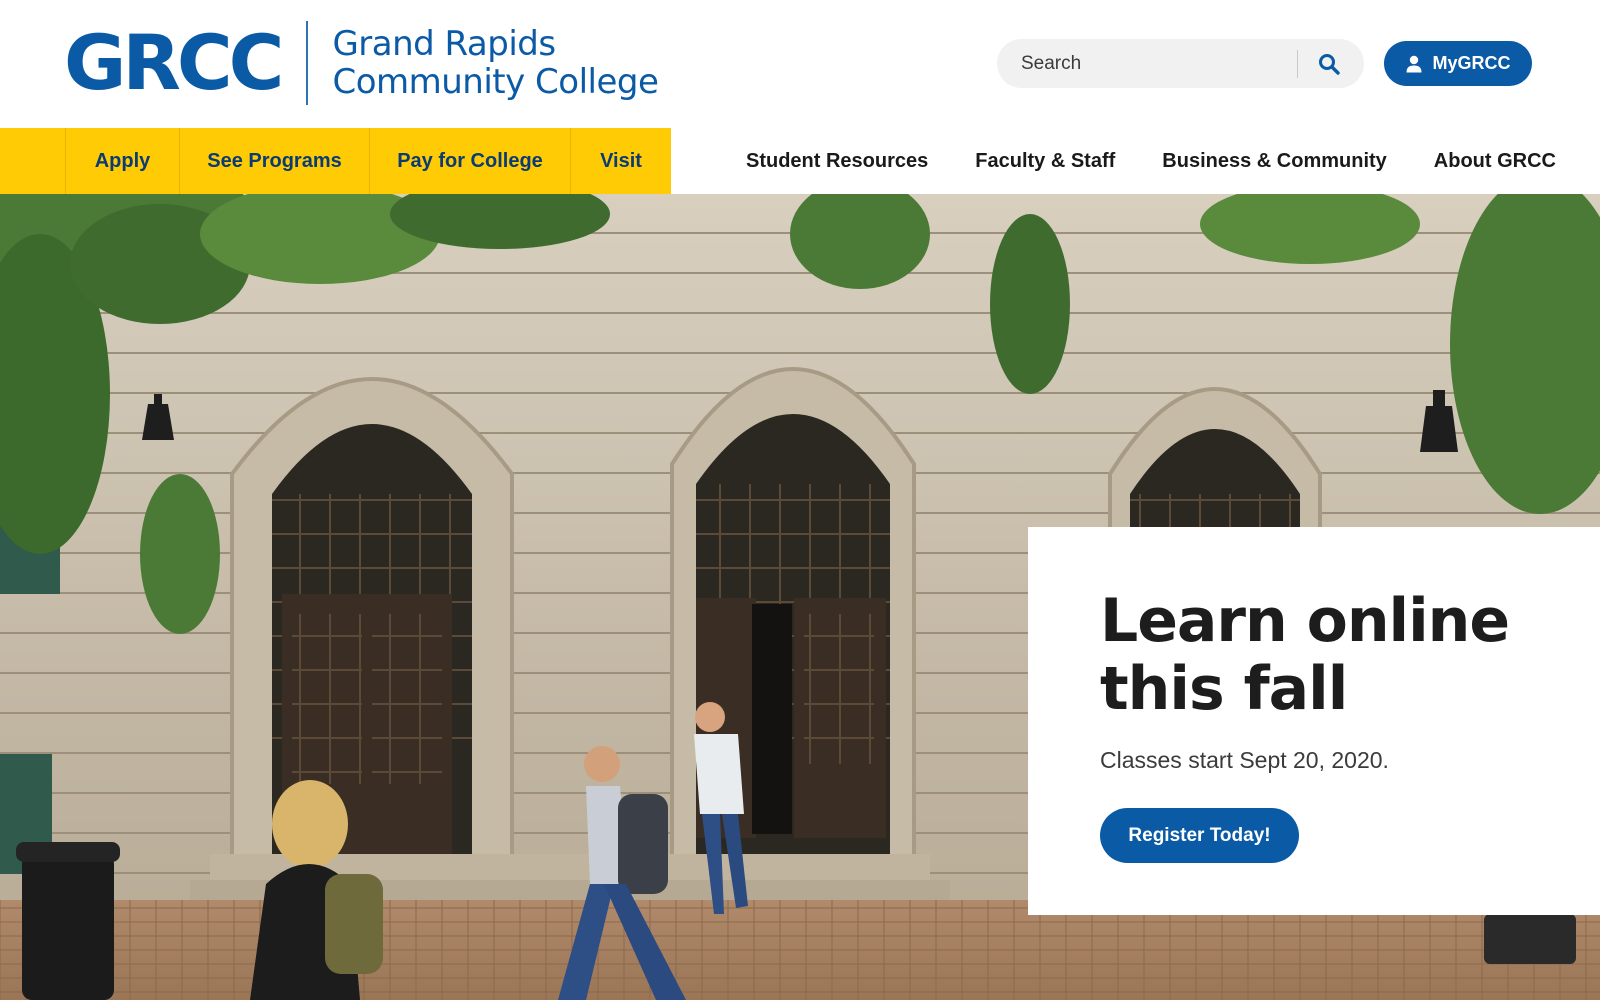 The width and height of the screenshot is (1600, 1000). Describe the element at coordinates (1274, 161) in the screenshot. I see `nav-business-community: Business & Community` at that location.